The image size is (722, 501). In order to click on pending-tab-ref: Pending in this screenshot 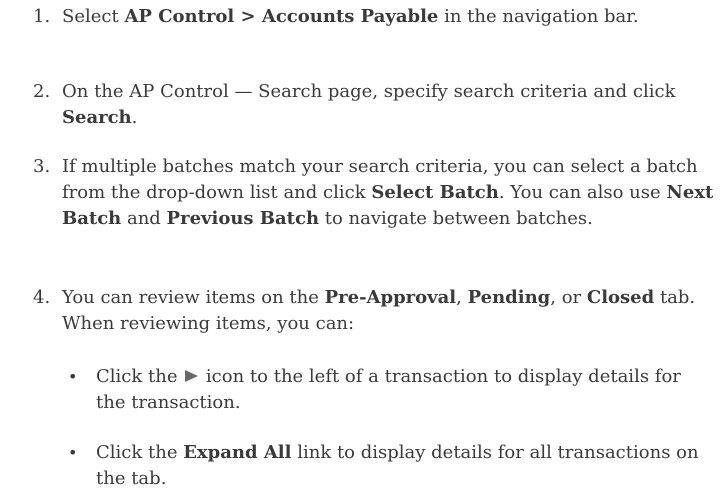, I will do `click(509, 297)`.